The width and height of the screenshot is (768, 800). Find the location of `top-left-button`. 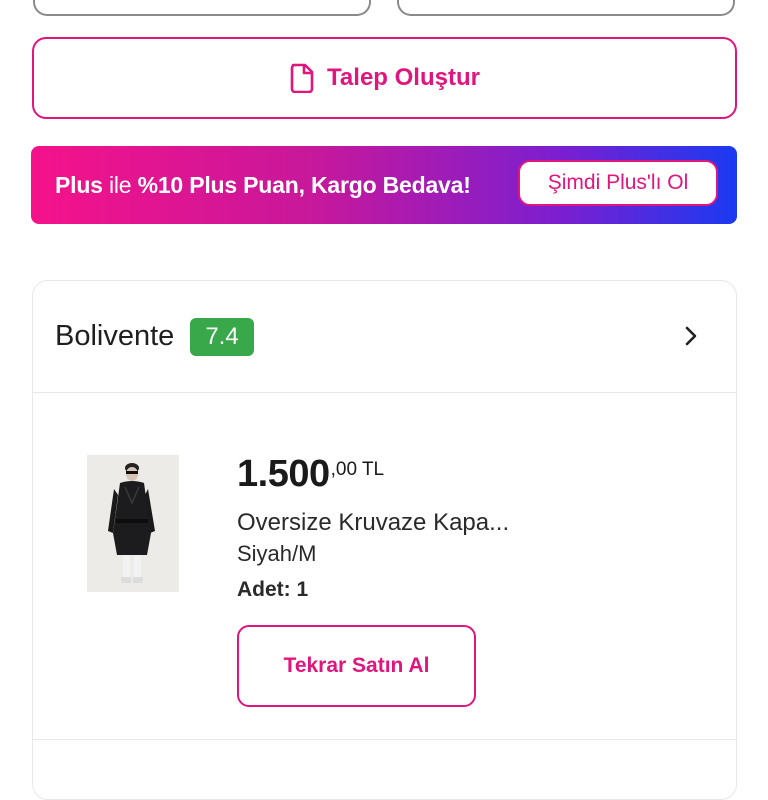

top-left-button is located at coordinates (202, 8).